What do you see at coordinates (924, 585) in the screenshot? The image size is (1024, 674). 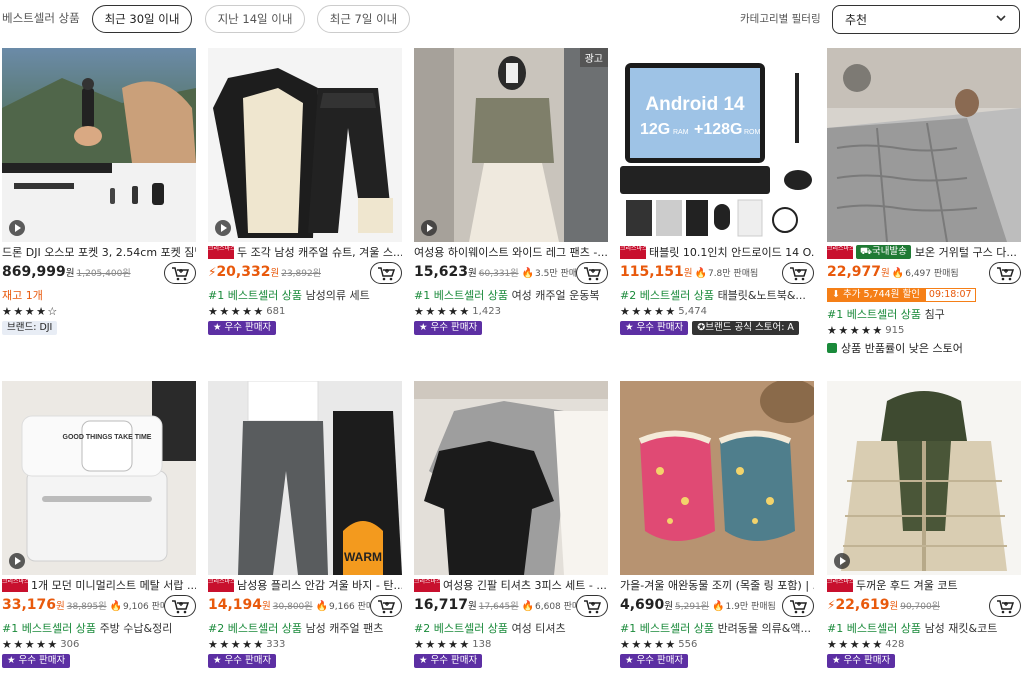 I see `product-title: 크리스마스 할인 두꺼운 후드 겨울 코트` at bounding box center [924, 585].